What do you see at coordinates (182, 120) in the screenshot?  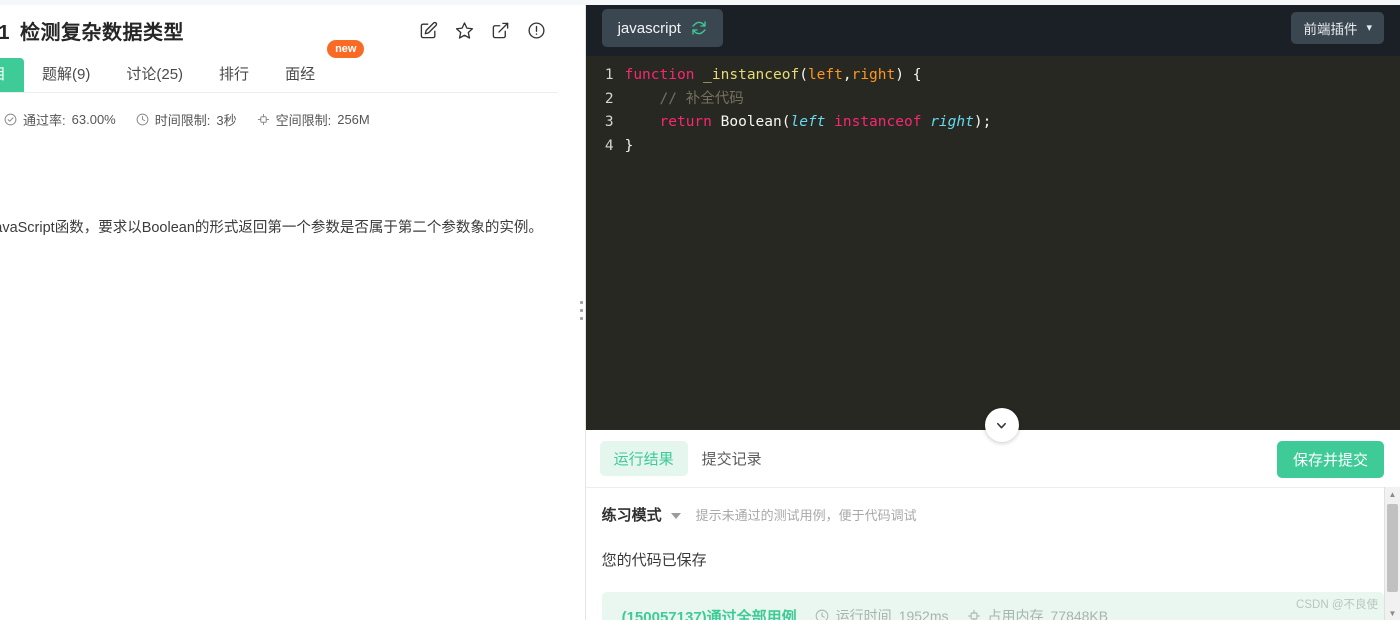 I see `time-limit-label: 时间限制:` at bounding box center [182, 120].